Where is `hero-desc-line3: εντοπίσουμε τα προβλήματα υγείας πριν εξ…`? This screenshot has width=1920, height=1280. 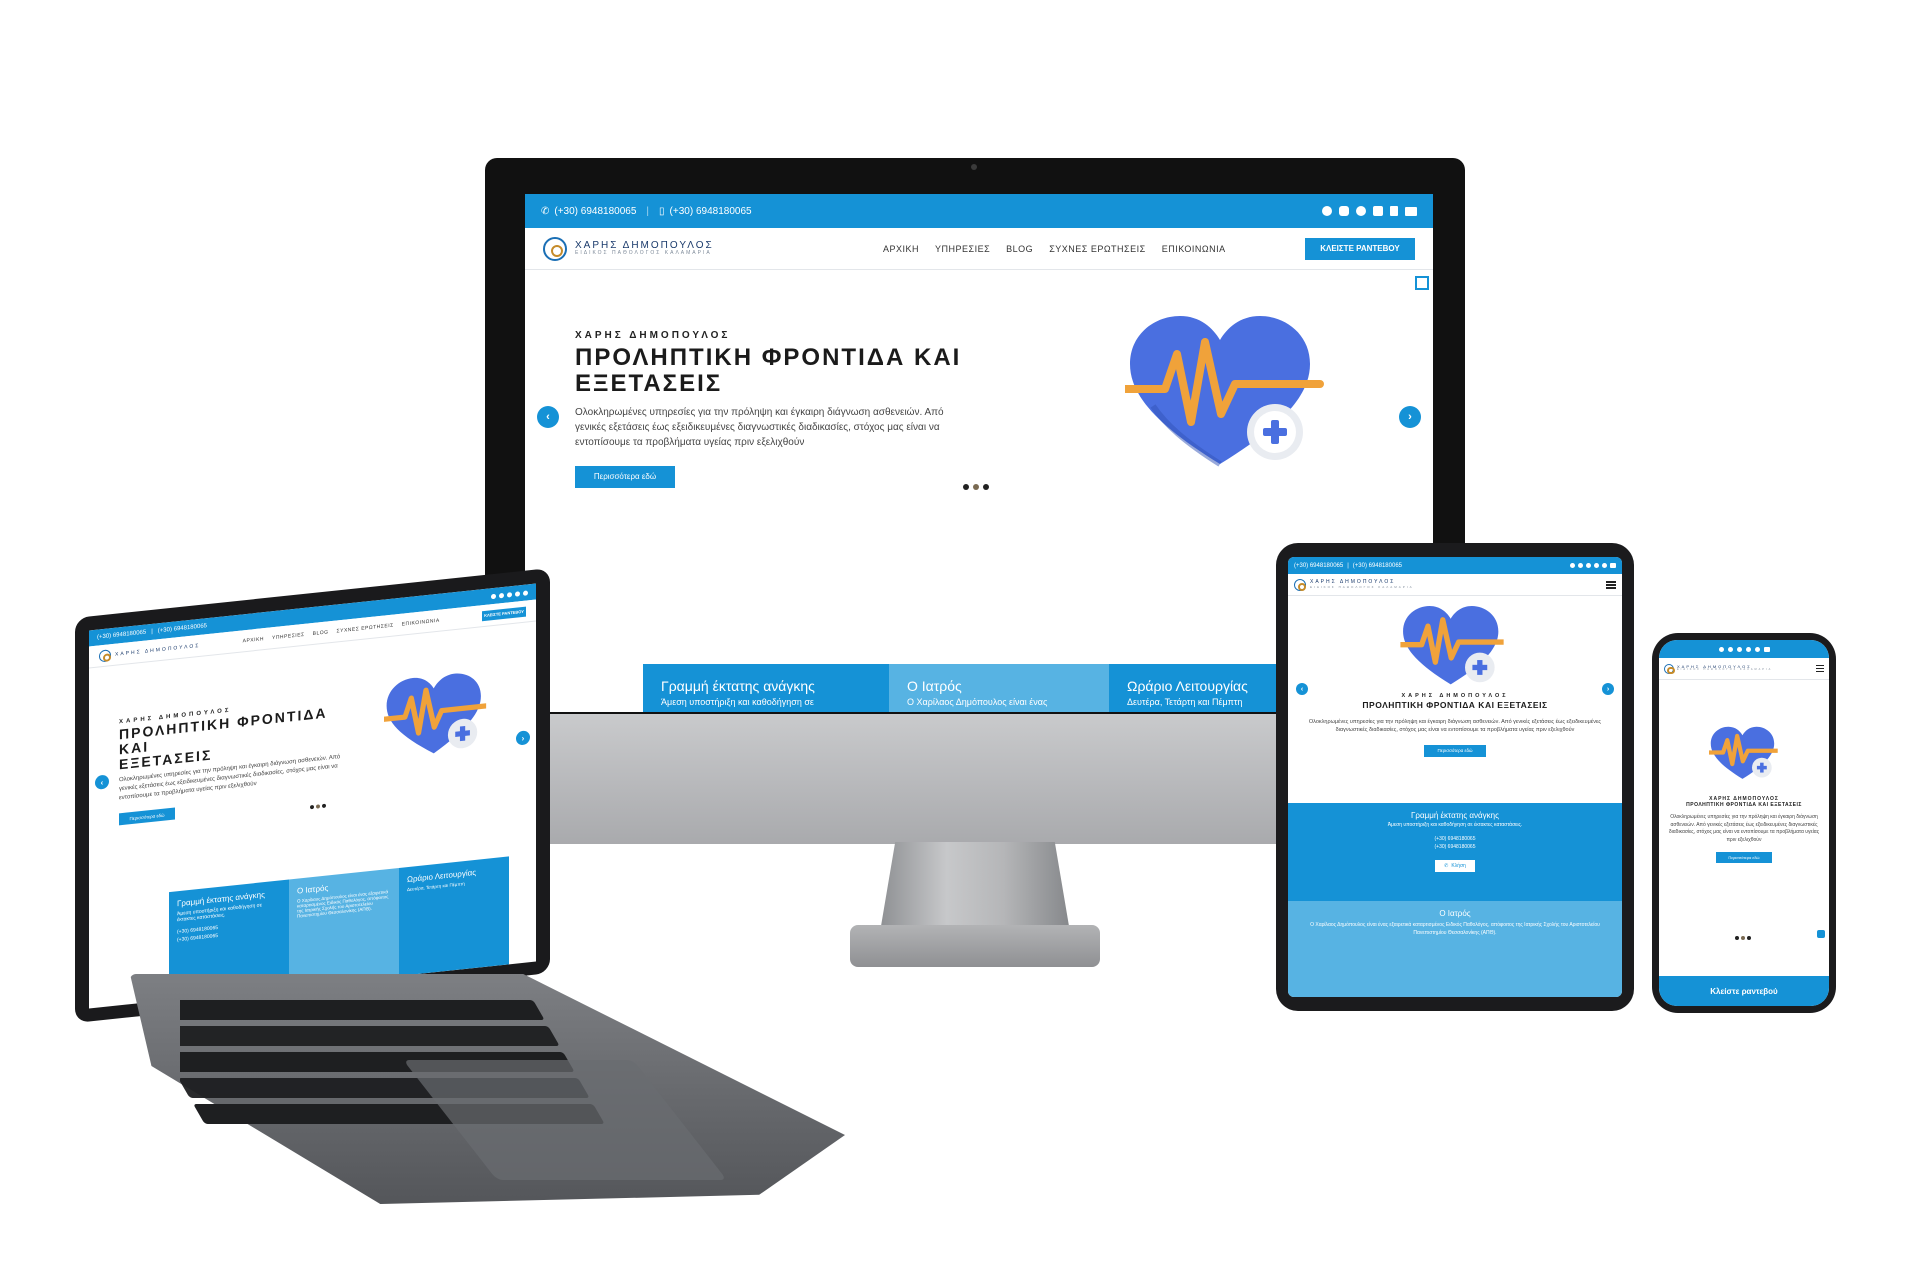 hero-desc-line3: εντοπίσουμε τα προβλήματα υγείας πριν εξ… is located at coordinates (690, 442).